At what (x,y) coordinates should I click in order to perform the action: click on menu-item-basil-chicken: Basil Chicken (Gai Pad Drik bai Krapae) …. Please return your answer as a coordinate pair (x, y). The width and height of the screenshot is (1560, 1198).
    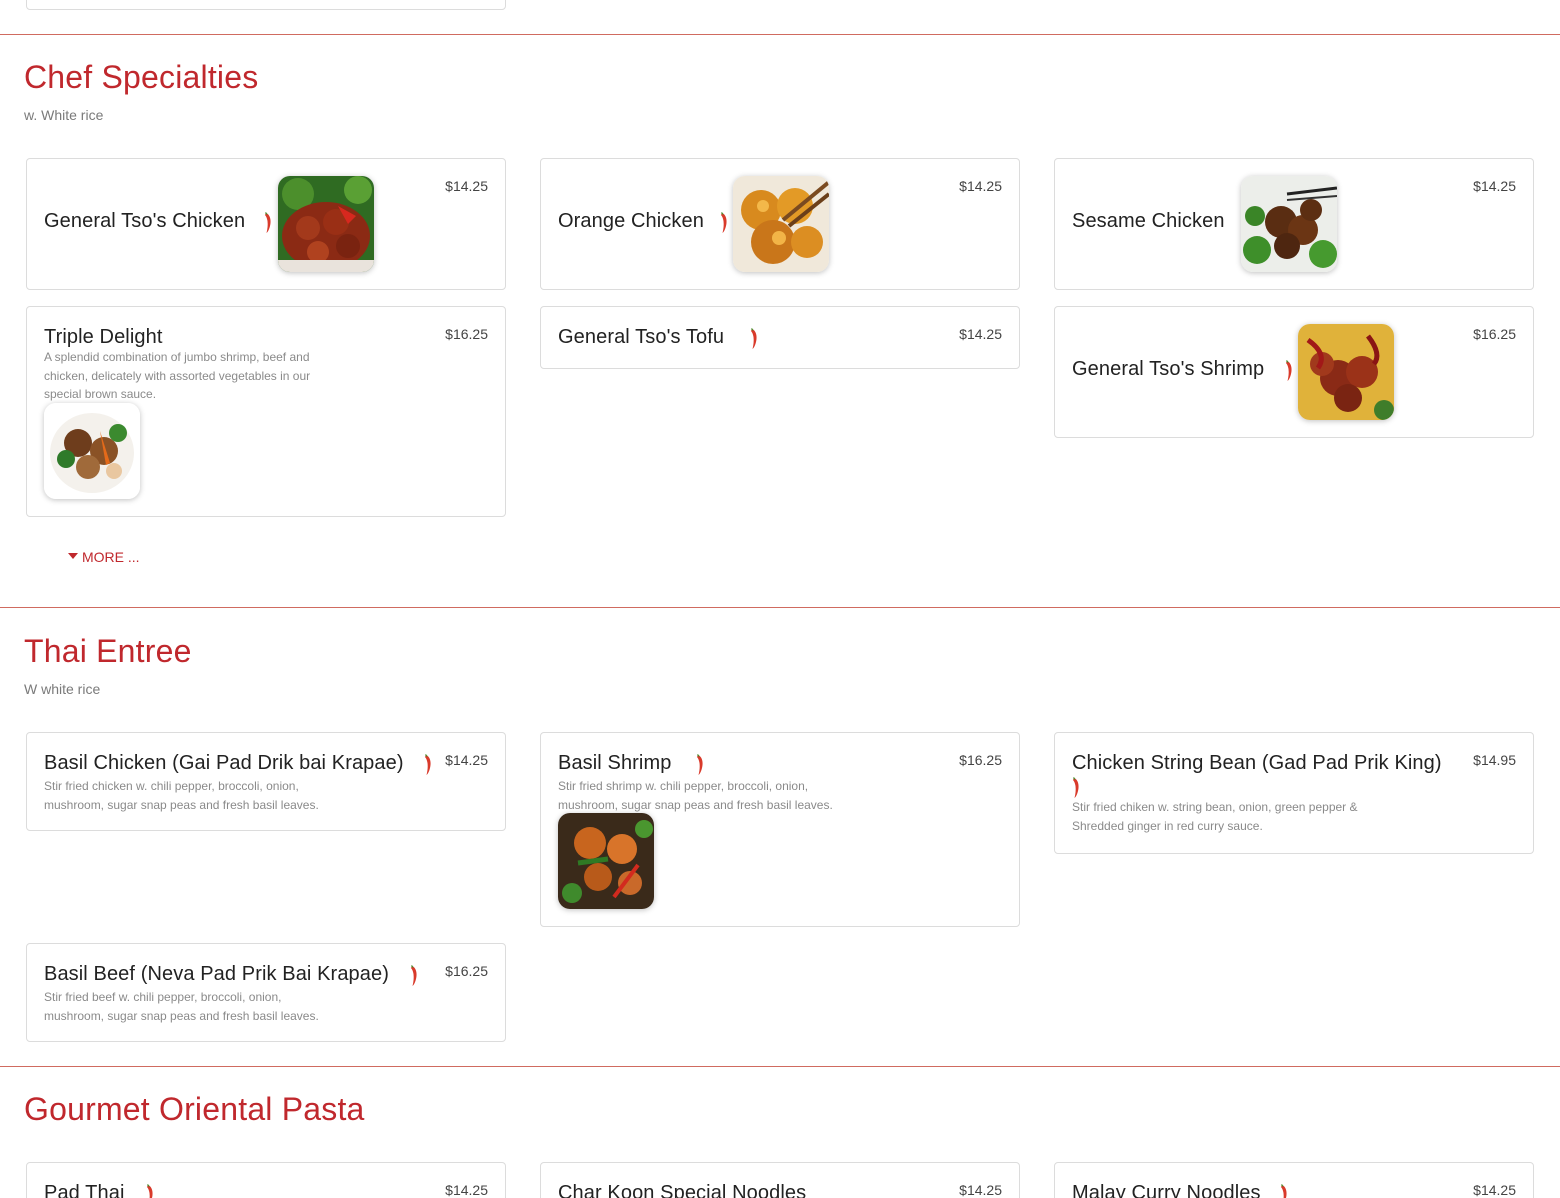
    Looking at the image, I should click on (266, 781).